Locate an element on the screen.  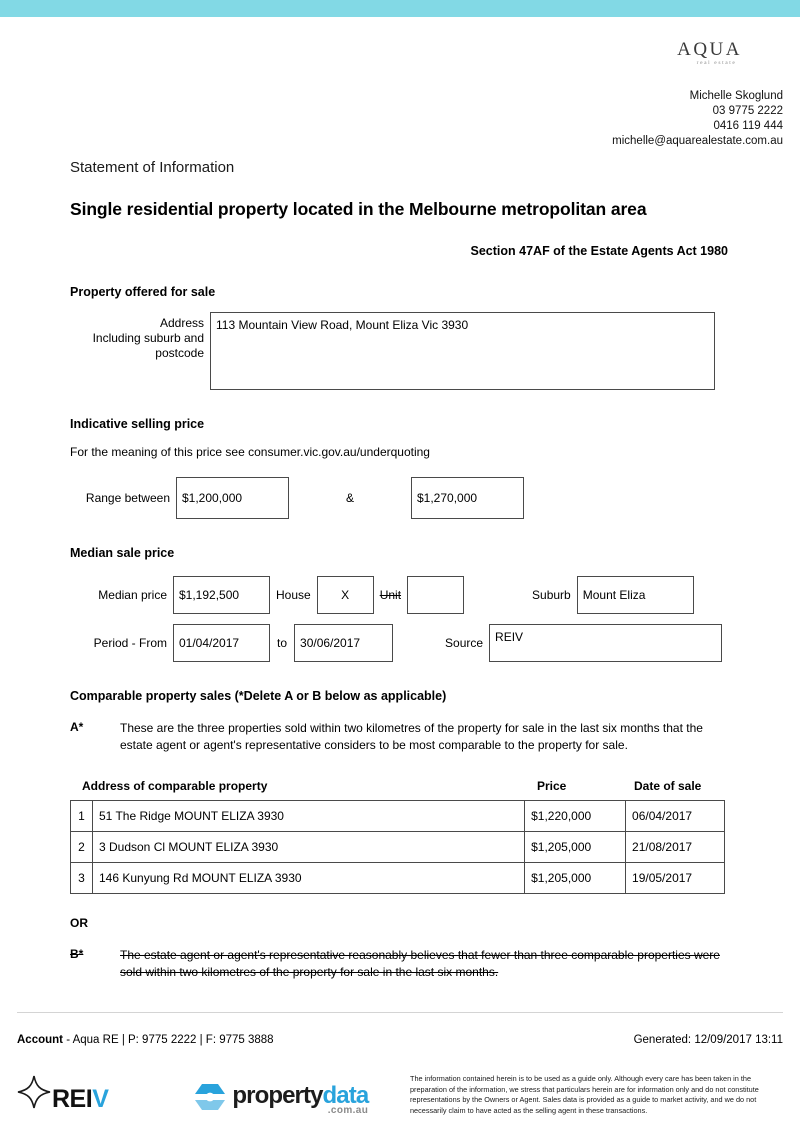
address-label-line2: Including suburb and is located at coordinates (148, 338).